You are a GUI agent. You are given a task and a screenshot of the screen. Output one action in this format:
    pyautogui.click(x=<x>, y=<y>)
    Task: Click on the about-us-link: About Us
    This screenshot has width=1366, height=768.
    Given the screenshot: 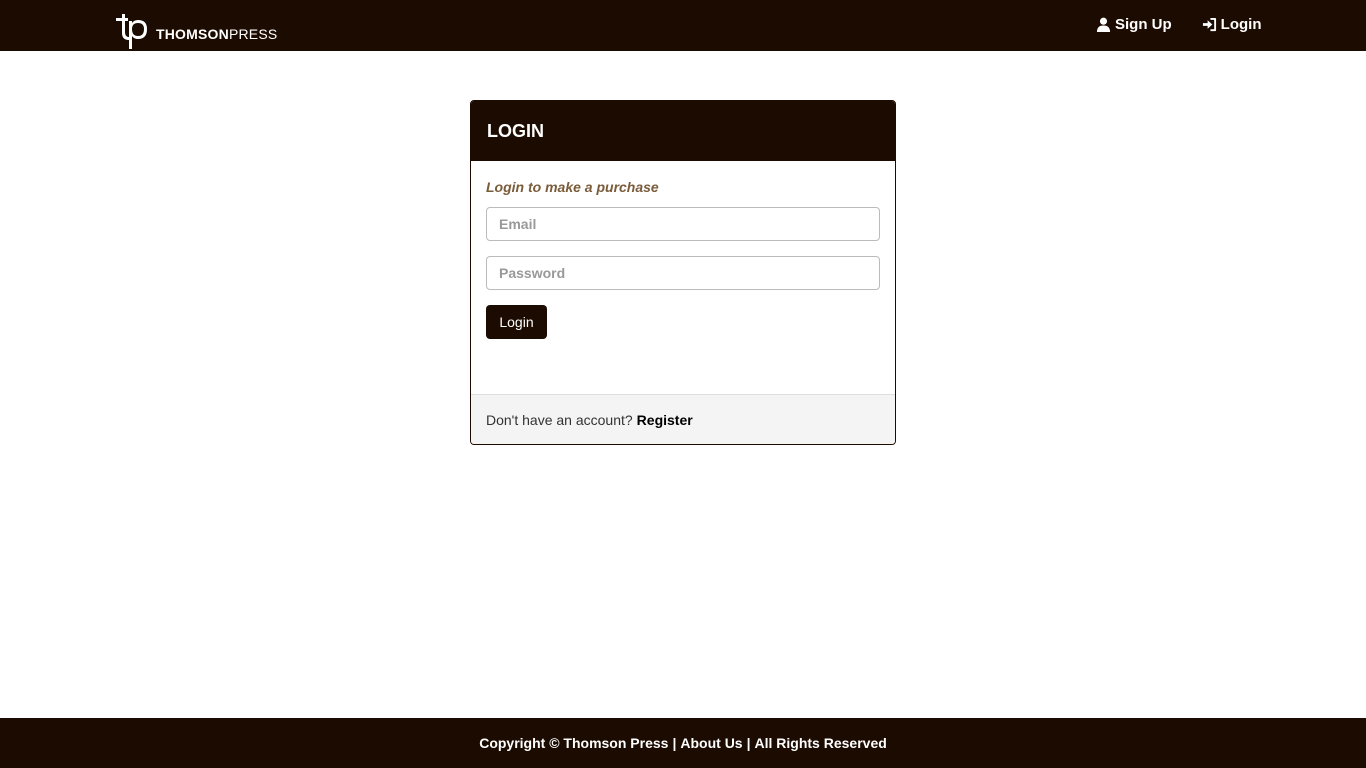 What is the action you would take?
    pyautogui.click(x=711, y=743)
    